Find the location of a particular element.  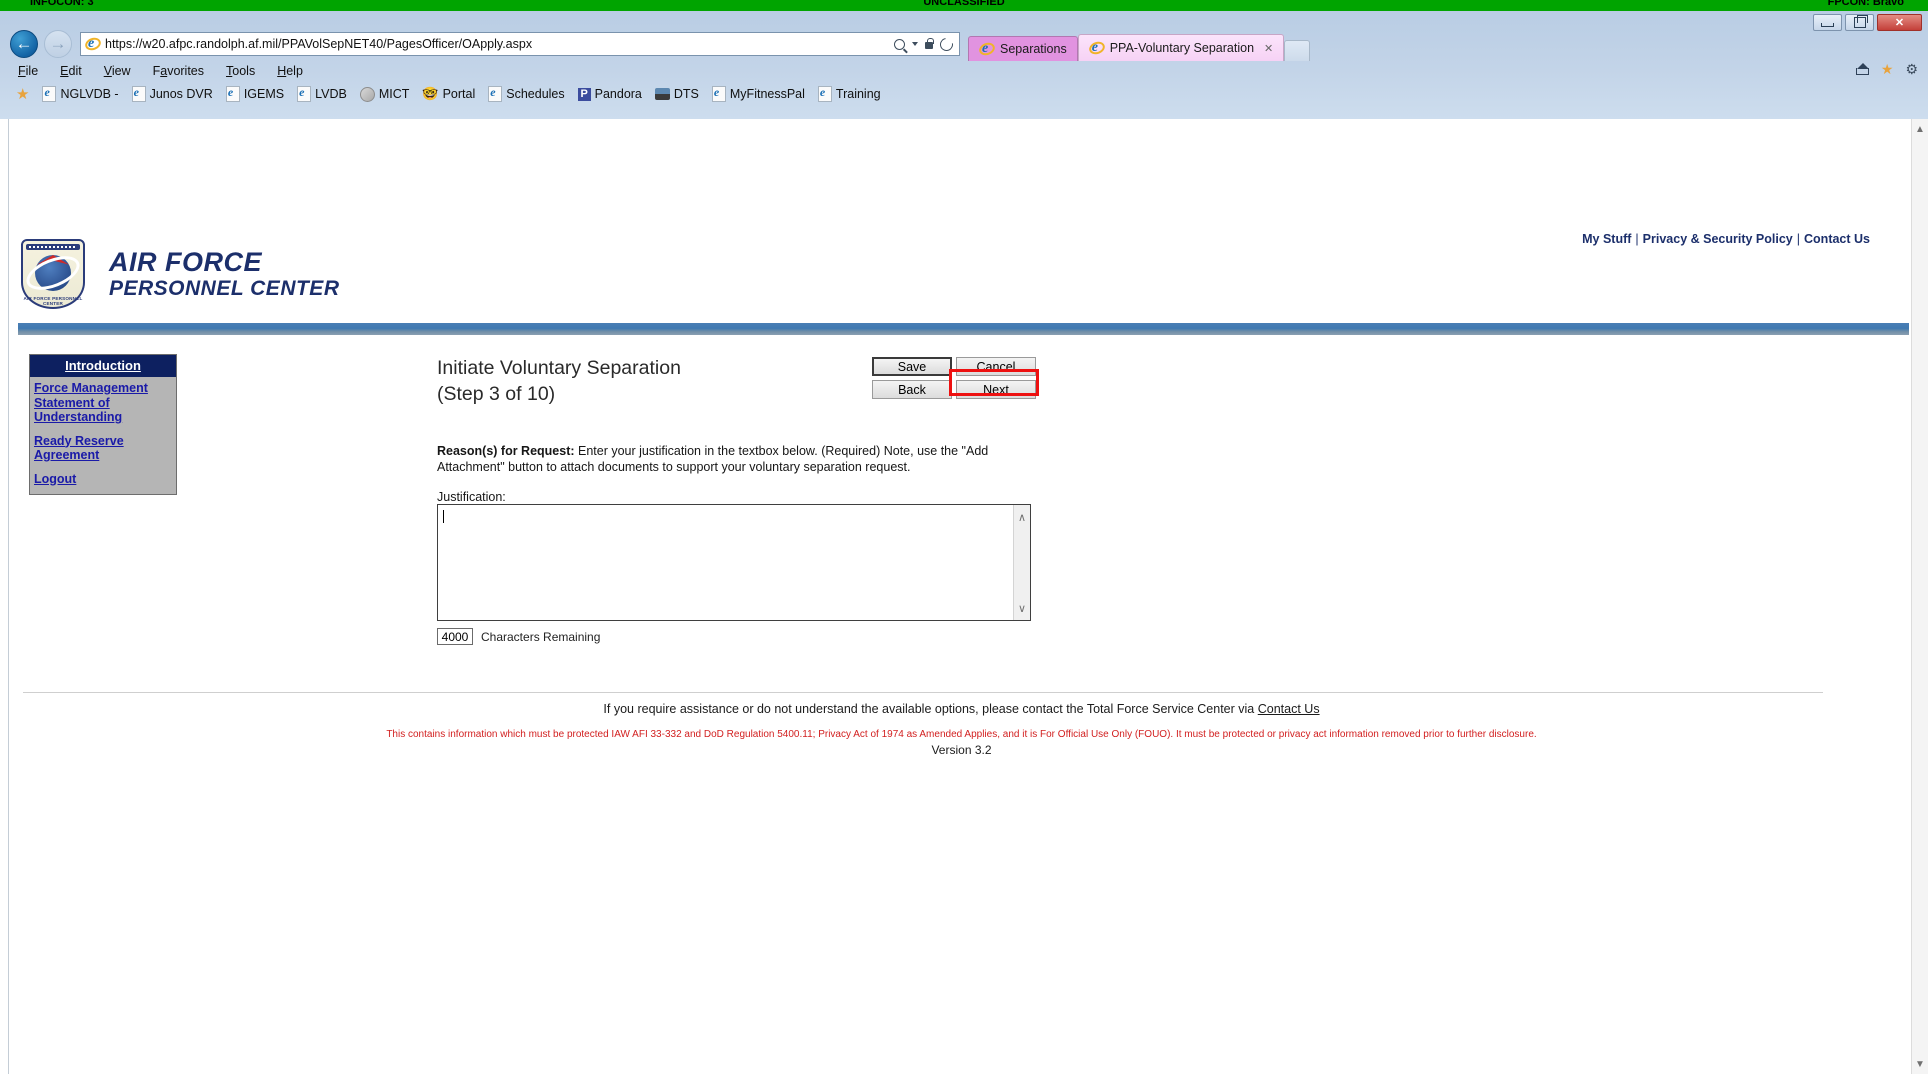

favorite-training: Training is located at coordinates (849, 93).